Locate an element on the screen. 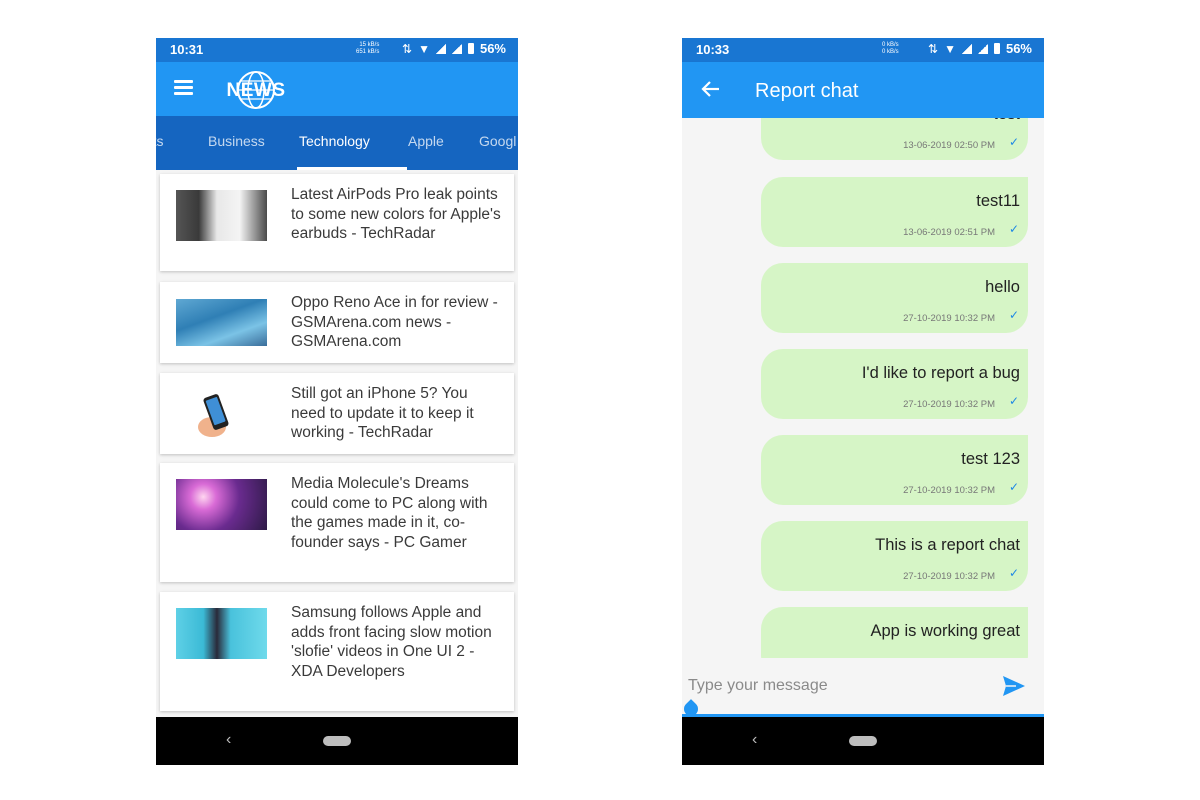  message-bubble: test 123 27-10-2019 10:32 PM ✓ is located at coordinates (894, 470).